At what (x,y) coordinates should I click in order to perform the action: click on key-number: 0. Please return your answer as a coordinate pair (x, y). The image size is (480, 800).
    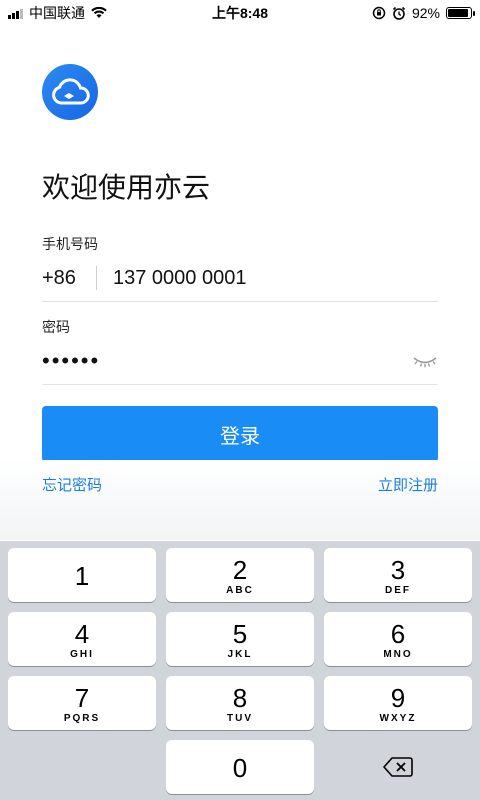
    Looking at the image, I should click on (240, 768).